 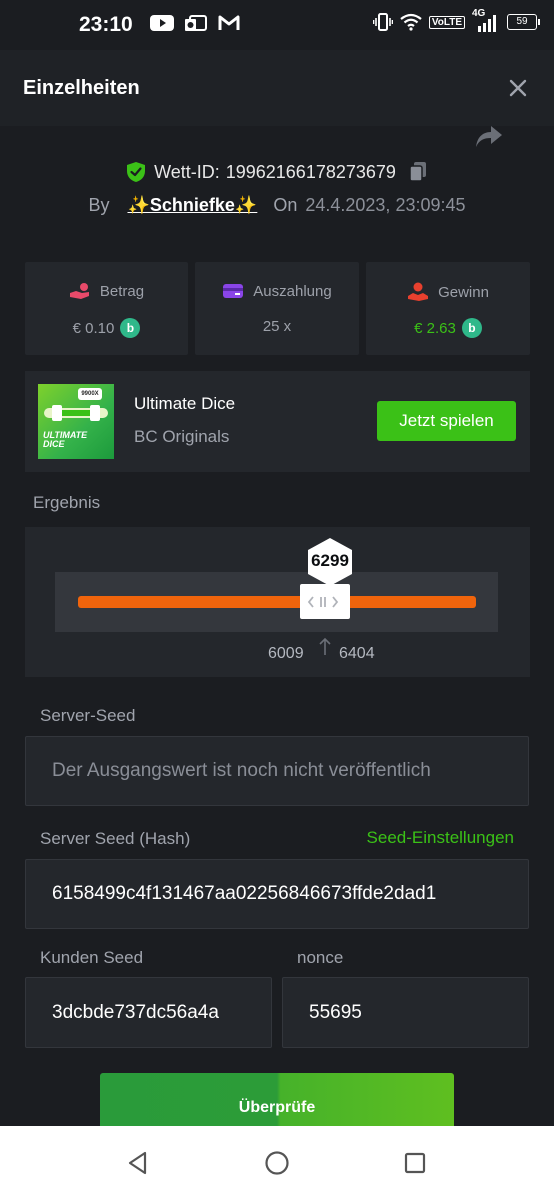 I want to click on slider-bar, so click(x=277, y=602).